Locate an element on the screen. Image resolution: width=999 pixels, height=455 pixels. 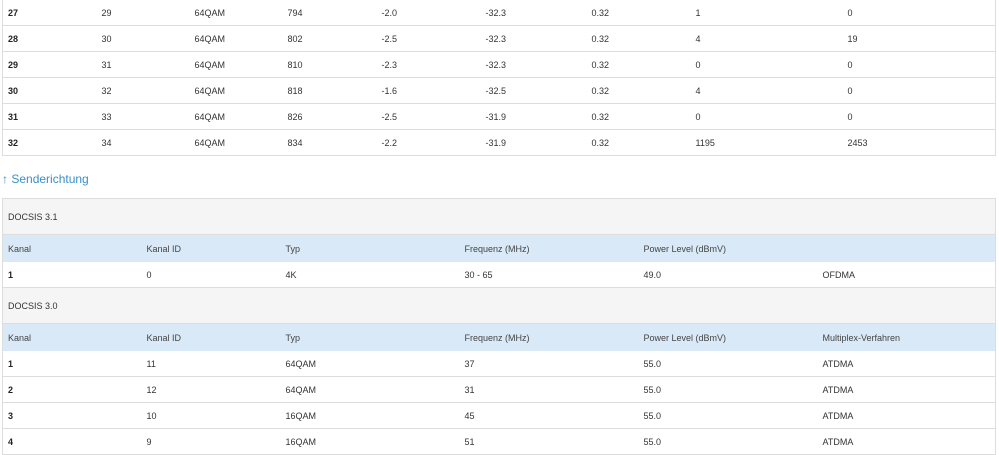
cell-kanal-id: 9 is located at coordinates (211, 441).